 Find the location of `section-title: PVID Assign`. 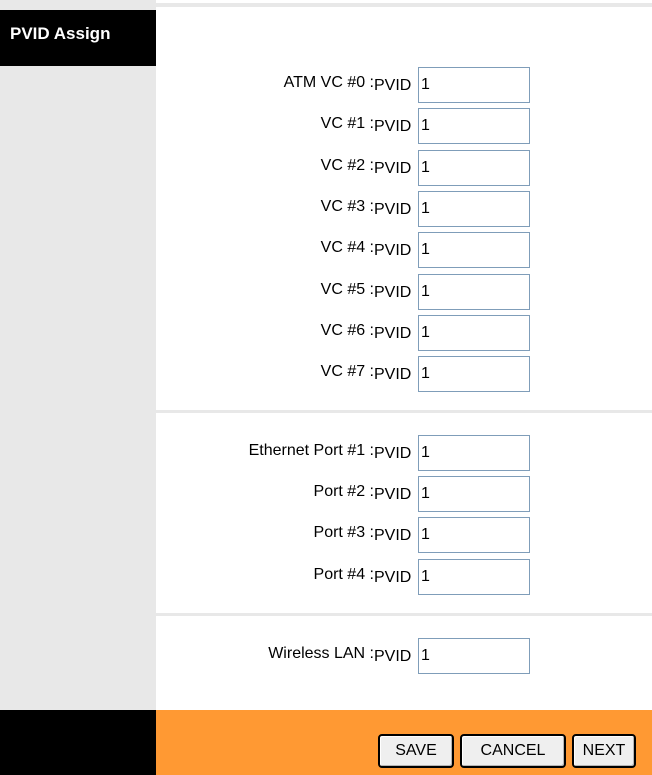

section-title: PVID Assign is located at coordinates (78, 38).